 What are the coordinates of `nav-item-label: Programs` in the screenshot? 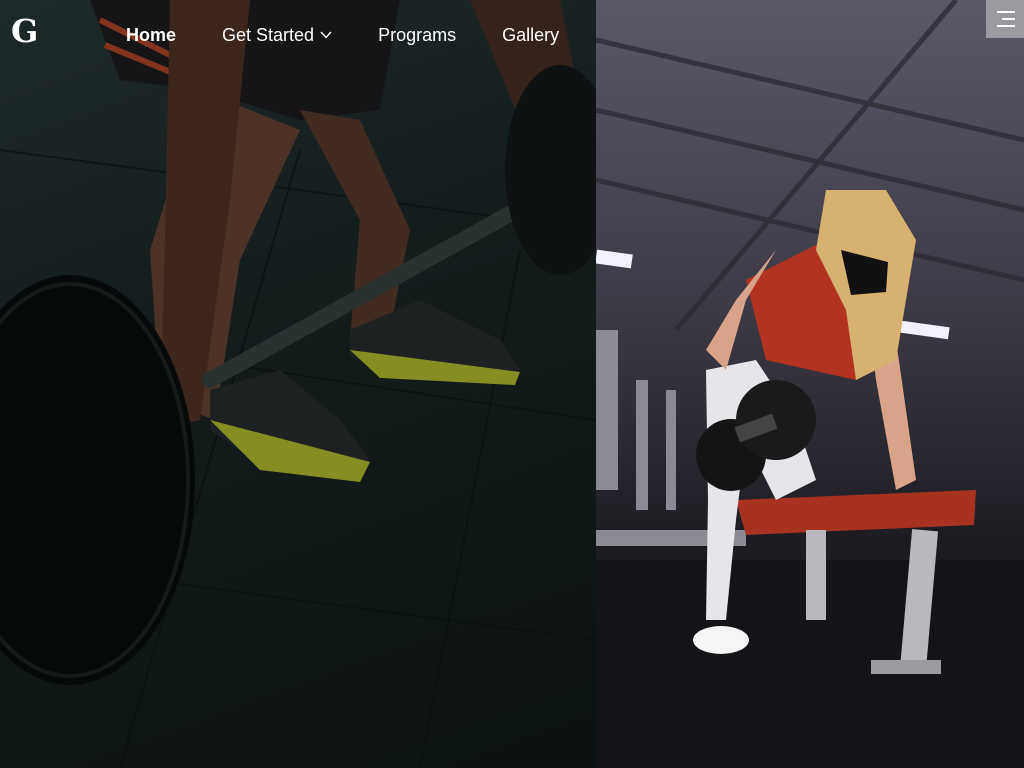 It's located at (417, 34).